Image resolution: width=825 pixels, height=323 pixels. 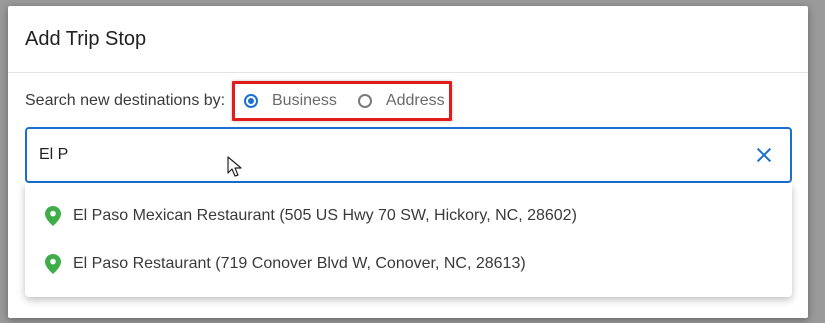 What do you see at coordinates (364, 101) in the screenshot?
I see `radio-button-address` at bounding box center [364, 101].